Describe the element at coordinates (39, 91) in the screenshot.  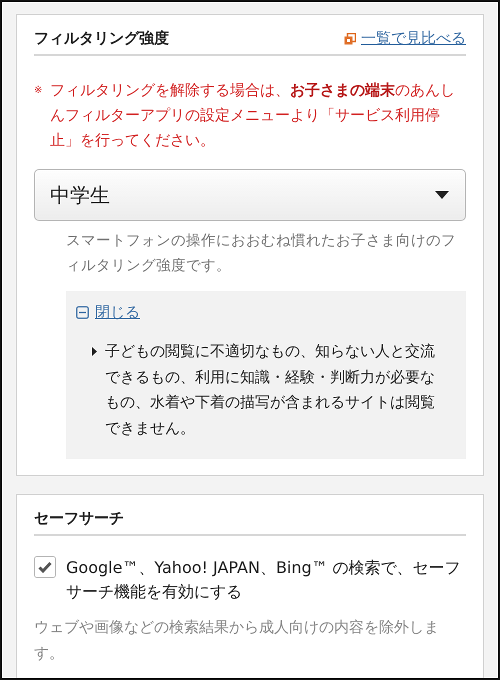
I see `note-mark: ※` at that location.